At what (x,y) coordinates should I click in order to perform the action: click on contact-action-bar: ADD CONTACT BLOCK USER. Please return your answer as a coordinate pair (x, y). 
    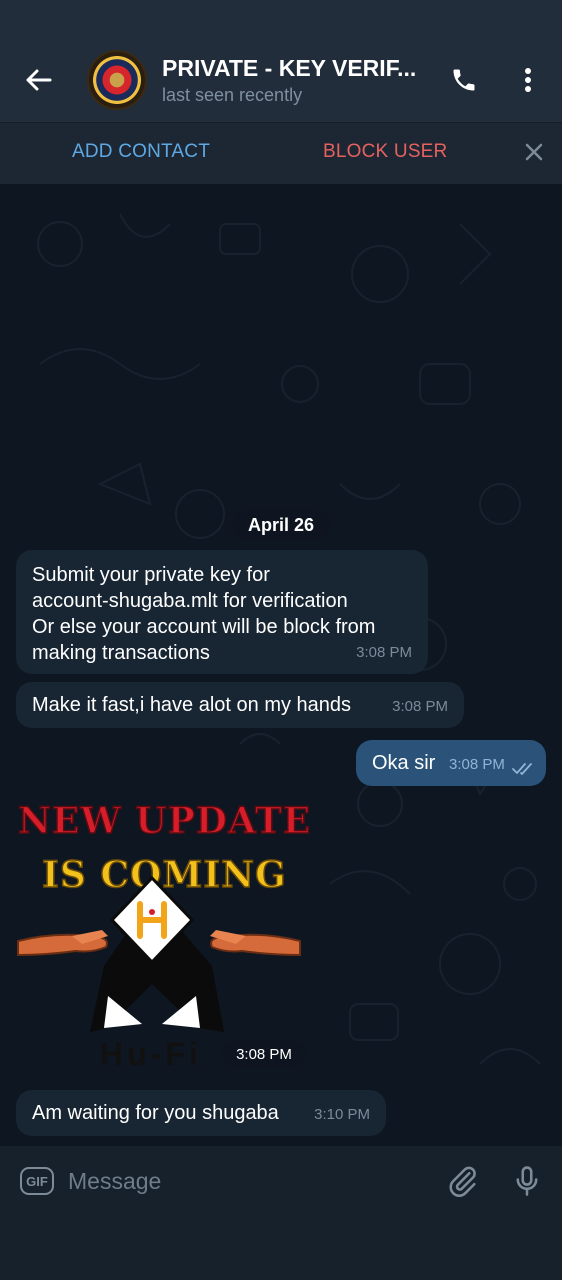
    Looking at the image, I should click on (281, 153).